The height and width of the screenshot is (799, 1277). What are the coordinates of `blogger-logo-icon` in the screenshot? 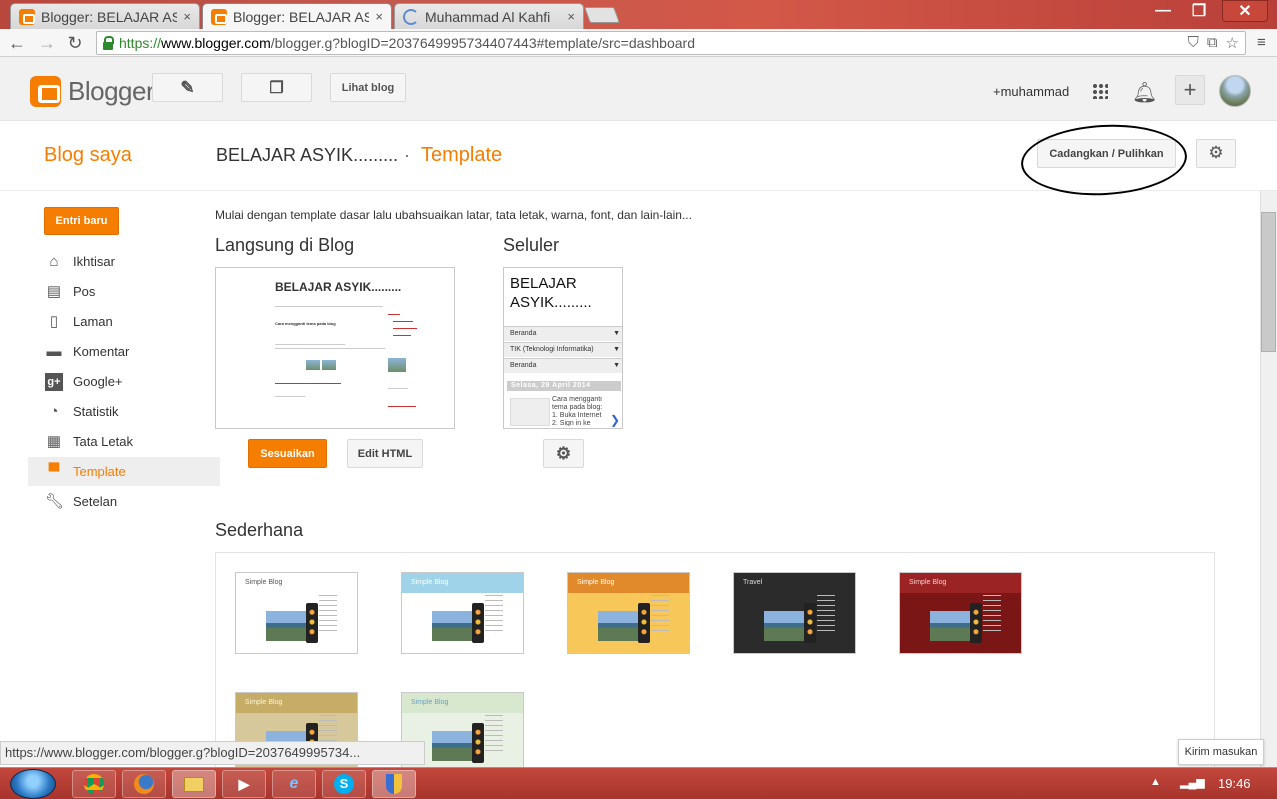 It's located at (45, 91).